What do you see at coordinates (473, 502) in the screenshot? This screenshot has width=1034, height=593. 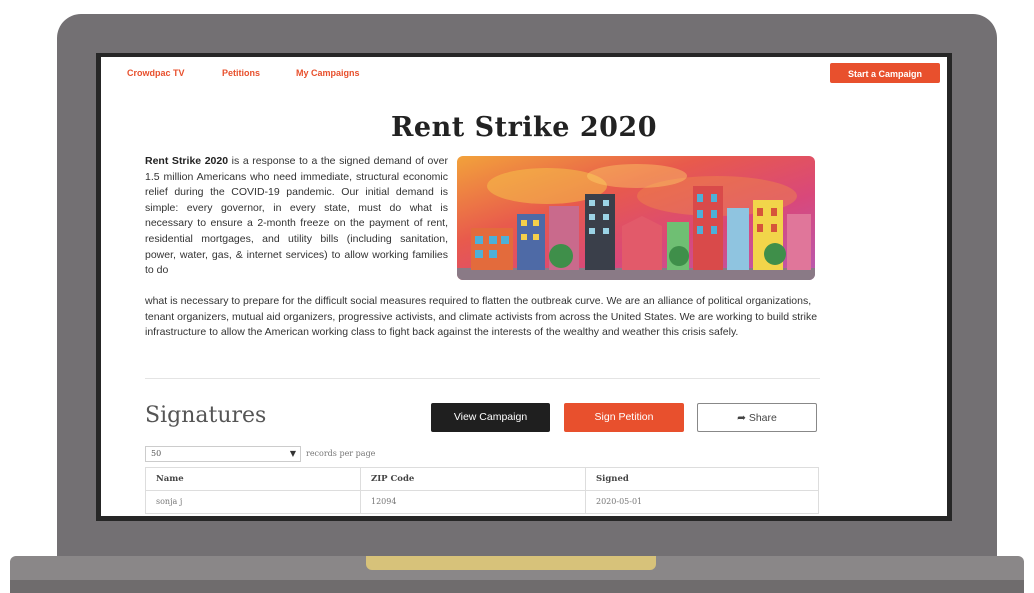 I see `table-cell-zip: 12094` at bounding box center [473, 502].